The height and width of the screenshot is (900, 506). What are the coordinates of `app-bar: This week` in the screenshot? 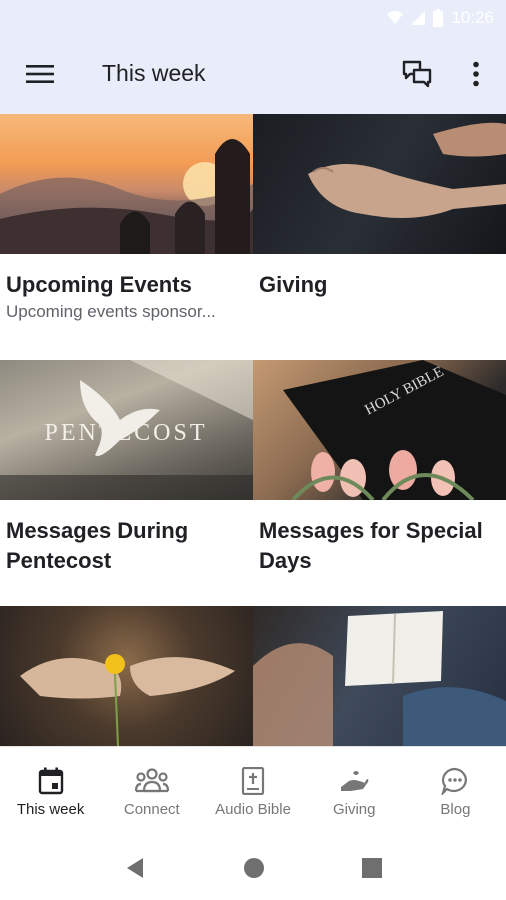 It's located at (253, 75).